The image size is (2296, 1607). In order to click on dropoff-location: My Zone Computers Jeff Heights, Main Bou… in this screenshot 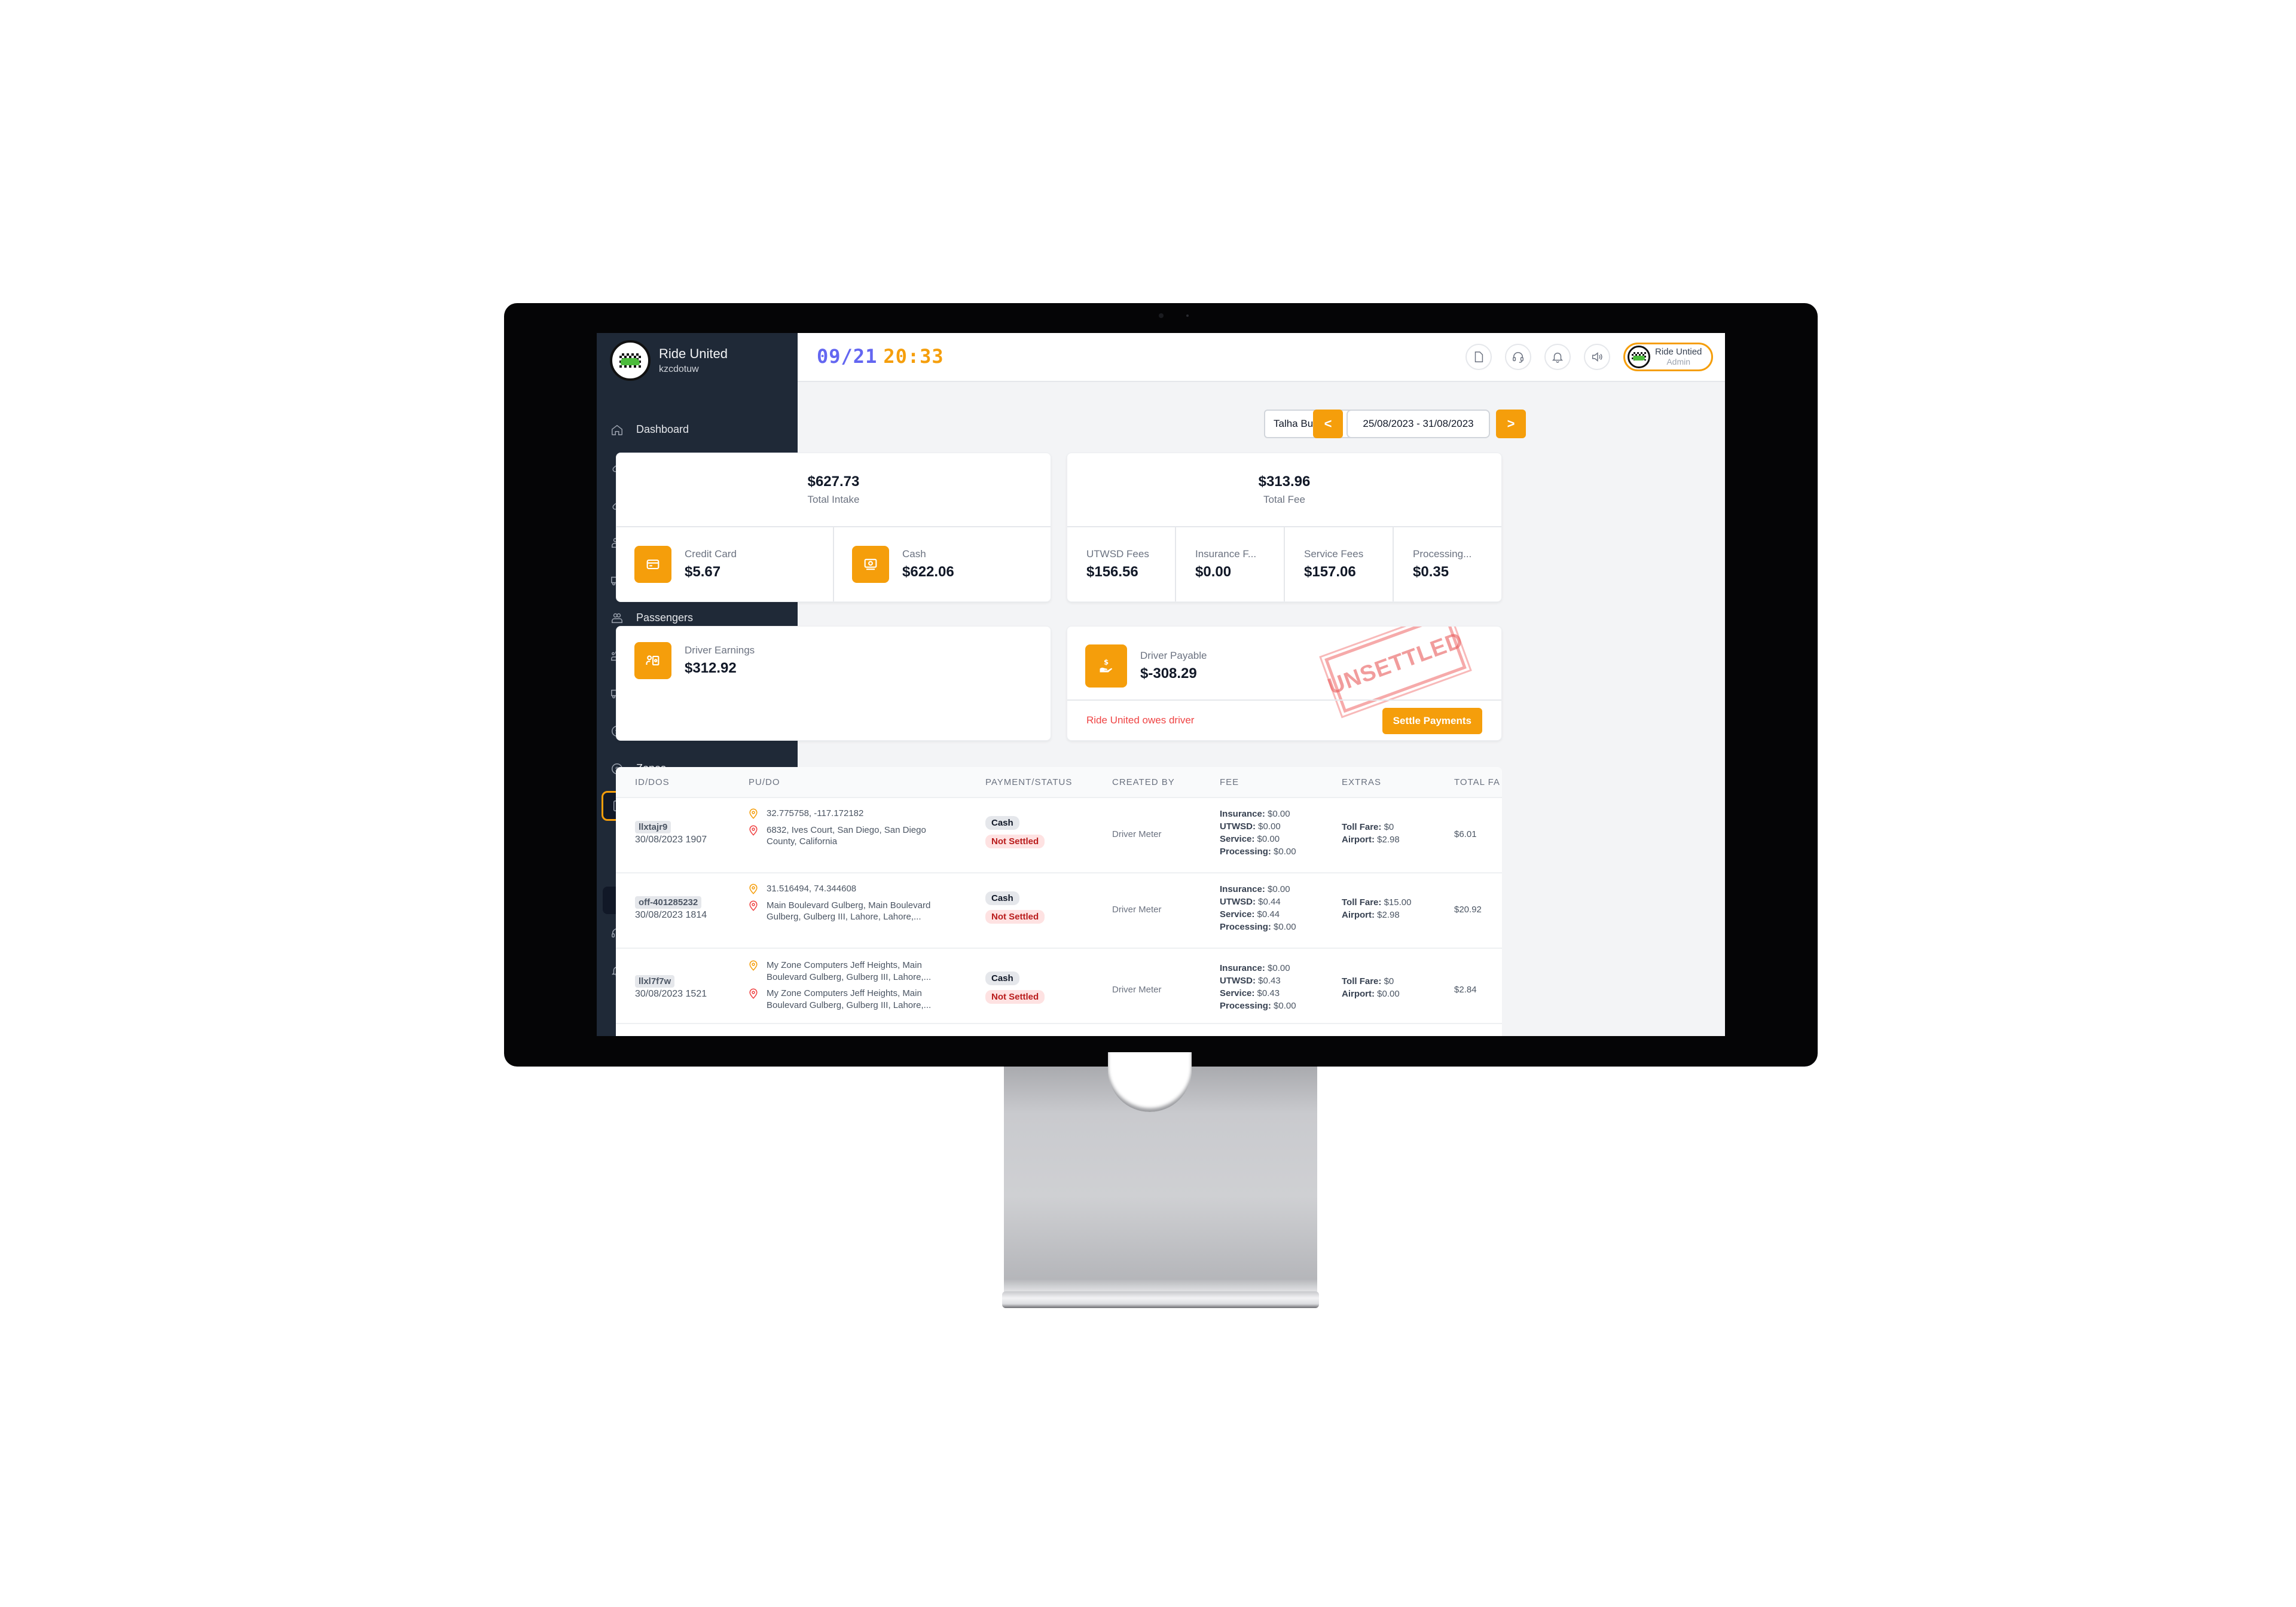, I will do `click(853, 999)`.